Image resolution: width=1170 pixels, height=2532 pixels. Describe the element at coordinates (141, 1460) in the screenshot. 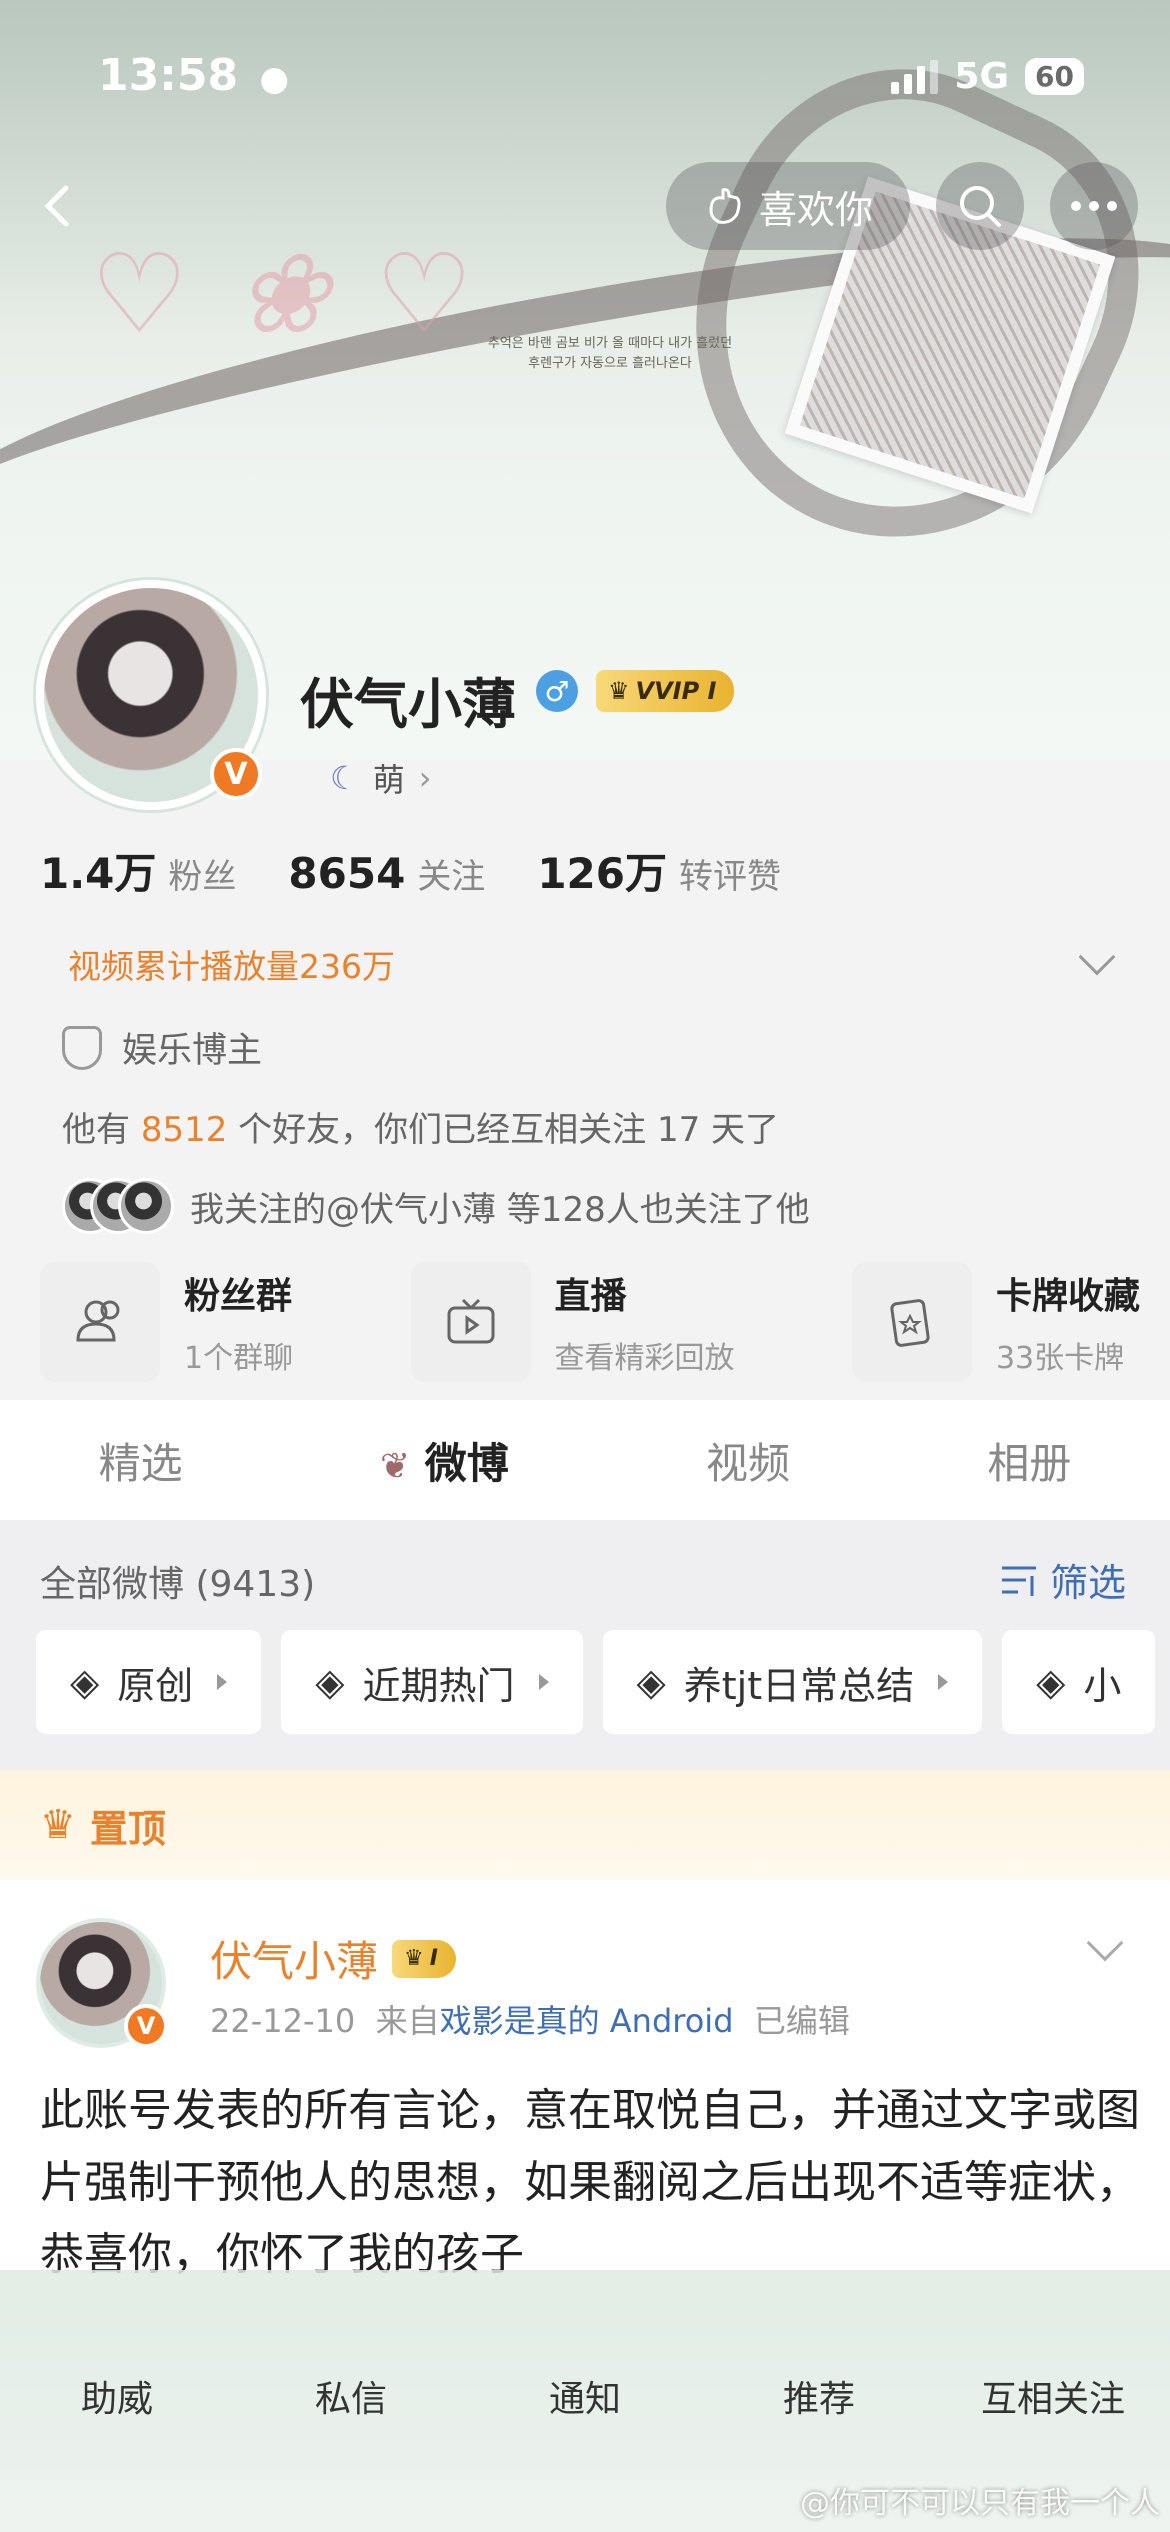

I see `tab-featured: 精选` at that location.